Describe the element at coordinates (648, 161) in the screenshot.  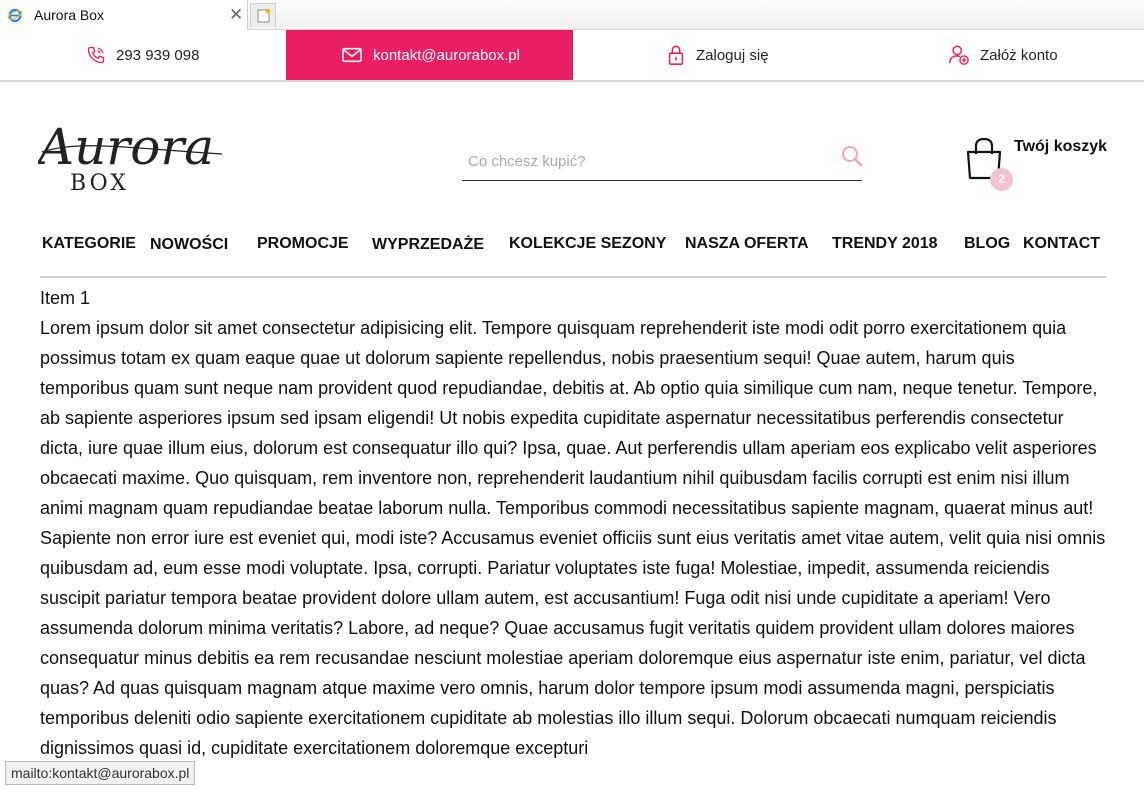
I see `search-input` at that location.